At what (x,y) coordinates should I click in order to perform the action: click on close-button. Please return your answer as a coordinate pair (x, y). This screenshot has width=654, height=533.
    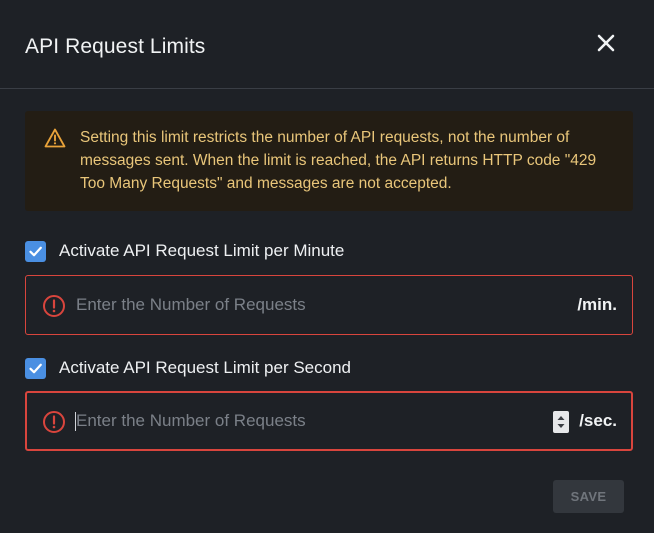
    Looking at the image, I should click on (606, 43).